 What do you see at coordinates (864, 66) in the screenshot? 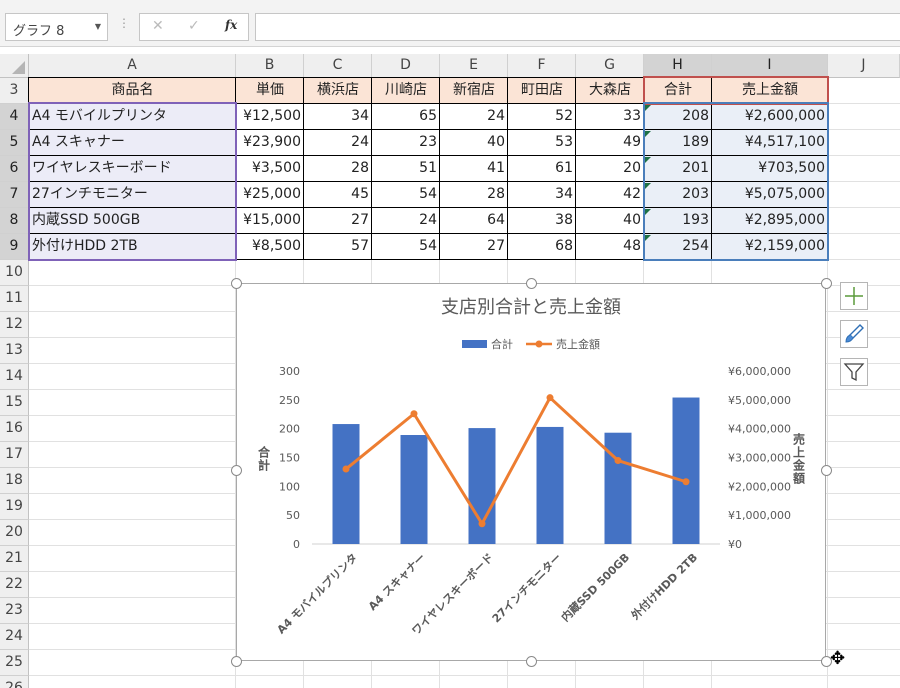
I see `column-header-j: J` at bounding box center [864, 66].